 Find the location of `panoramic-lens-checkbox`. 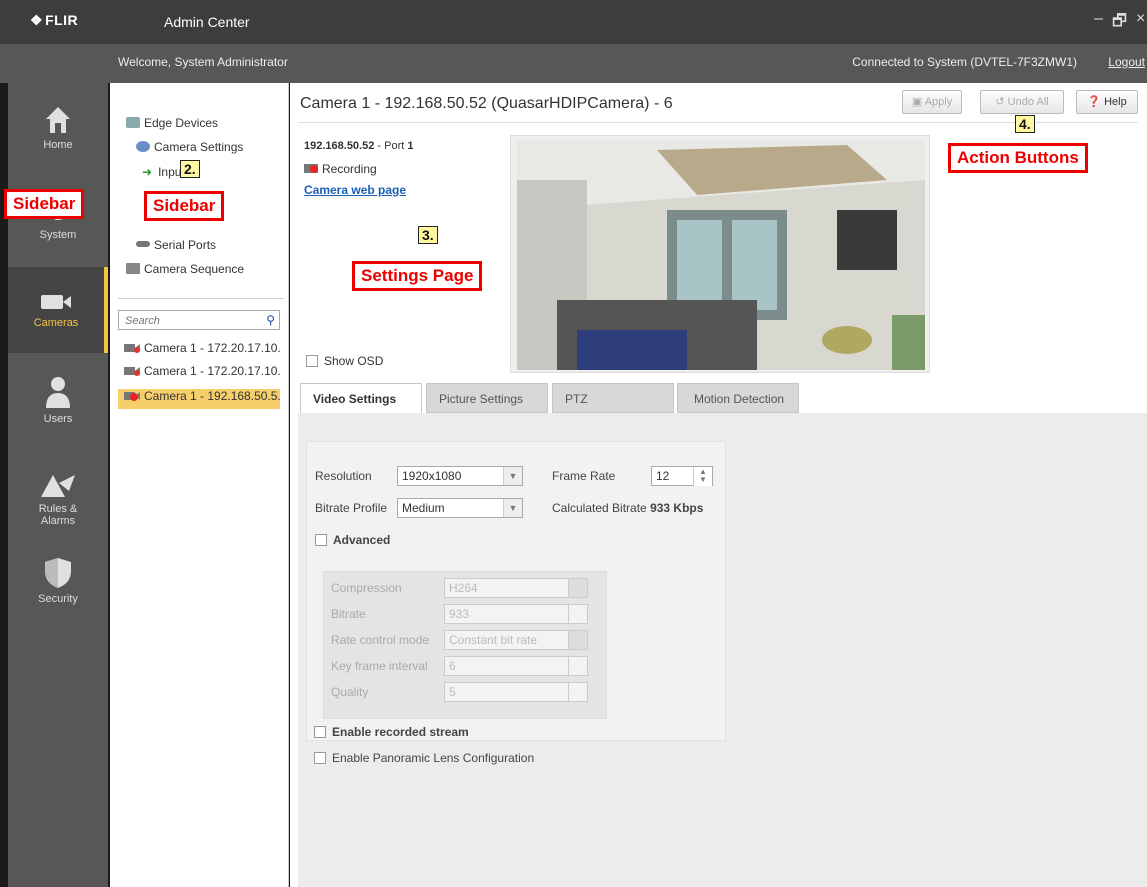

panoramic-lens-checkbox is located at coordinates (320, 758).